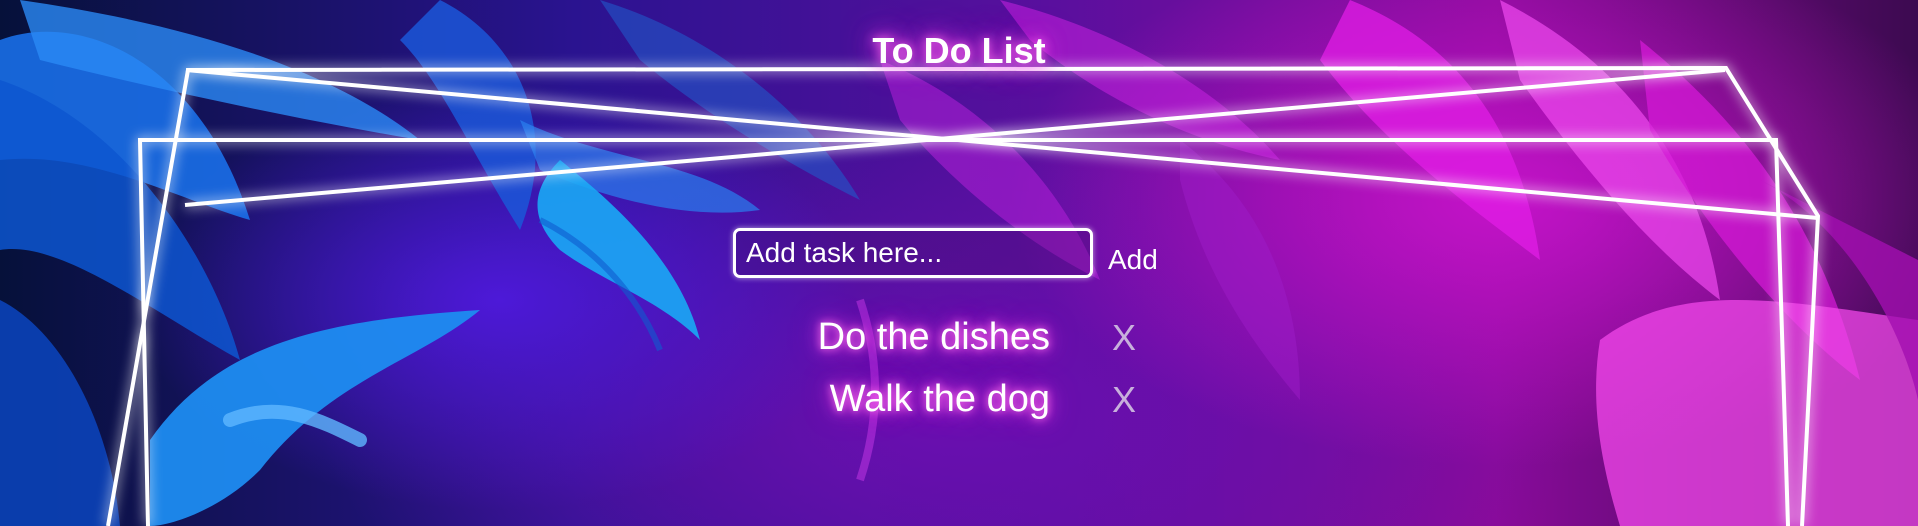 The image size is (1918, 526). I want to click on task-item: Walk the dog X, so click(959, 409).